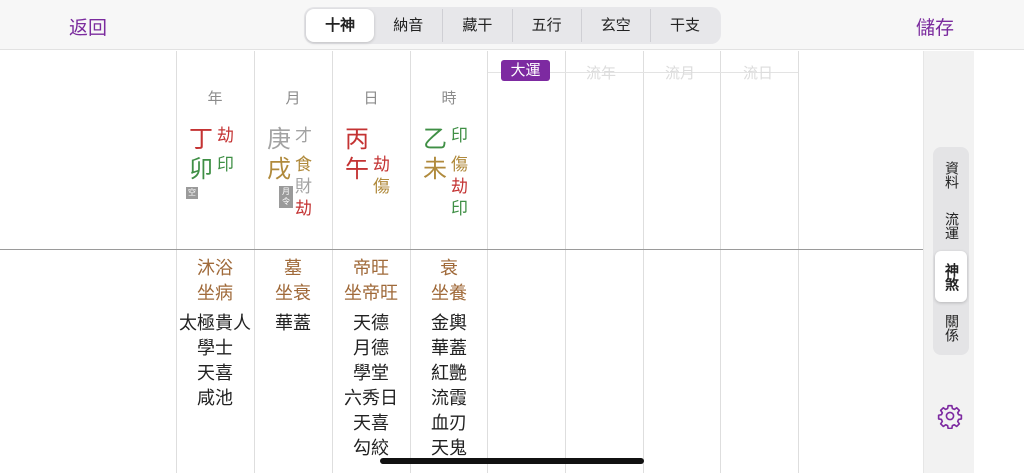  What do you see at coordinates (459, 136) in the screenshot?
I see `stem-ten-god: 印` at bounding box center [459, 136].